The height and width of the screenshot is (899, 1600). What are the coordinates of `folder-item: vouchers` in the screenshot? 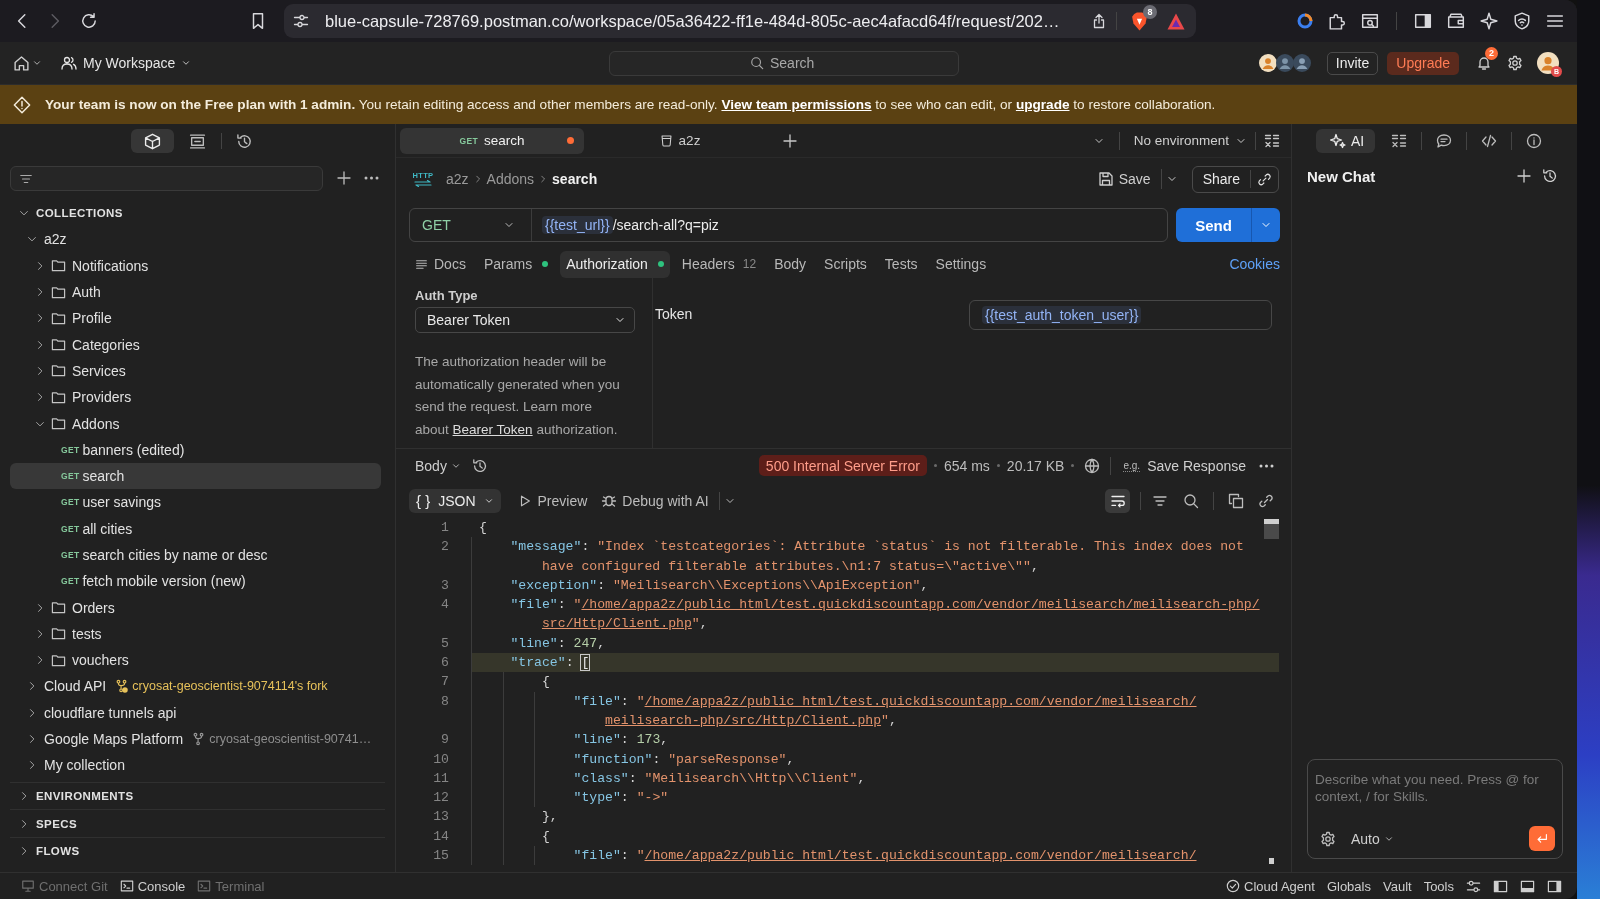 It's located at (195, 660).